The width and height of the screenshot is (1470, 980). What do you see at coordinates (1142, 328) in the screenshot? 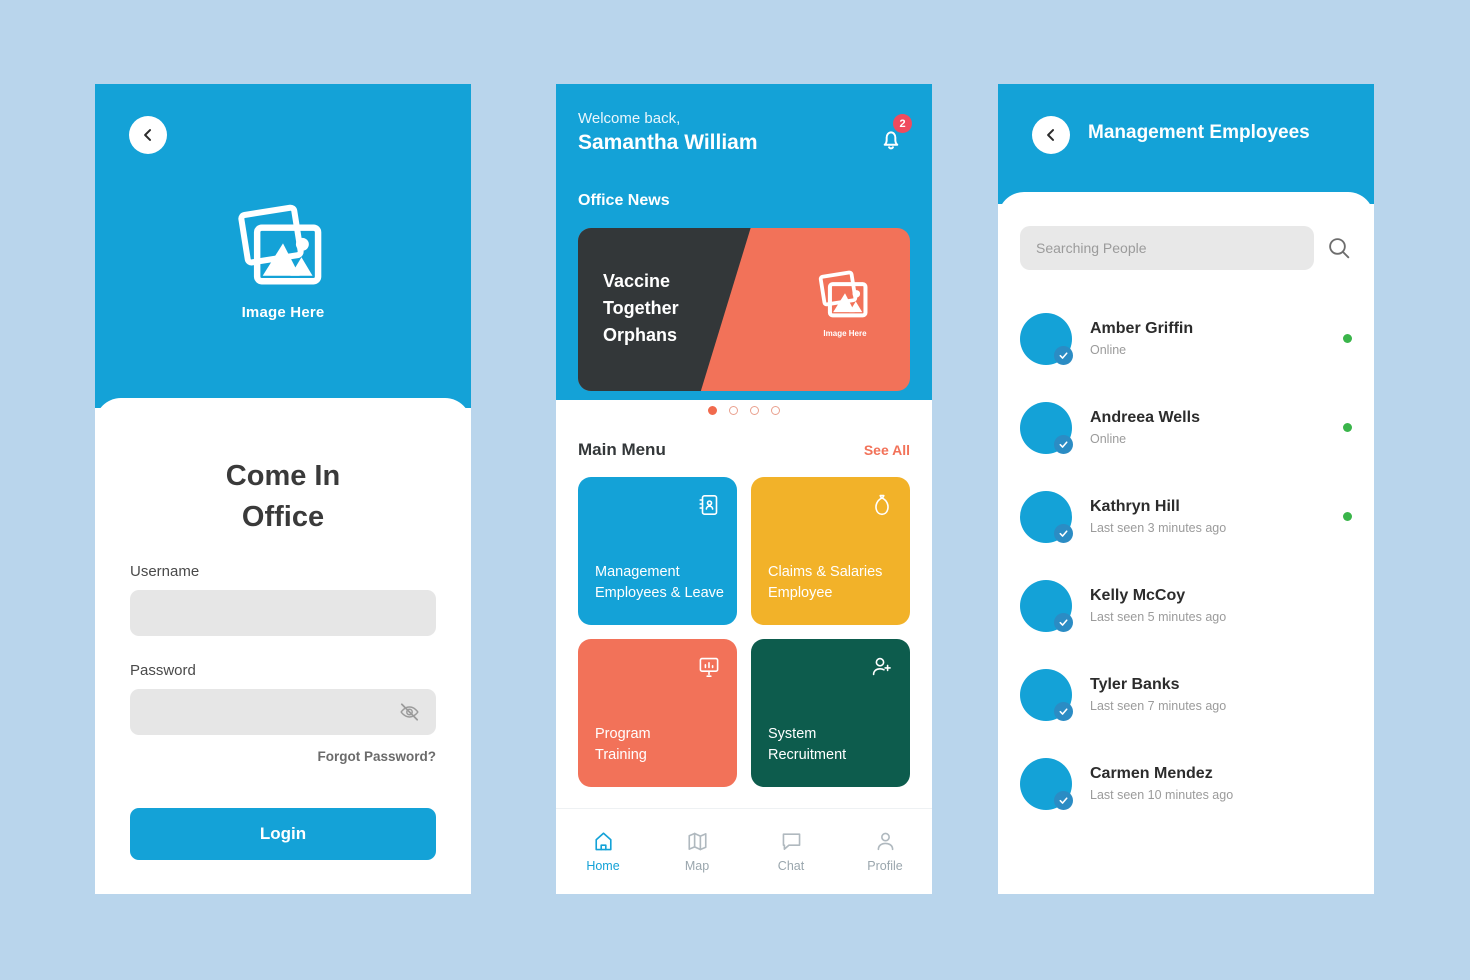
I see `person-name: Amber Griffin` at bounding box center [1142, 328].